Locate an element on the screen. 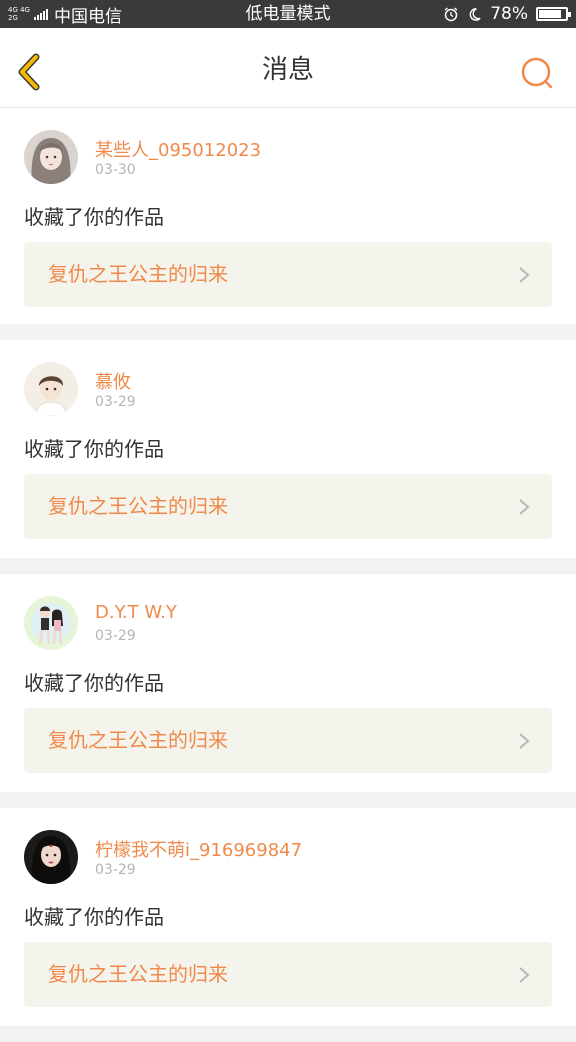 Image resolution: width=576 pixels, height=1042 pixels. username: 某些人_095012023 is located at coordinates (178, 149).